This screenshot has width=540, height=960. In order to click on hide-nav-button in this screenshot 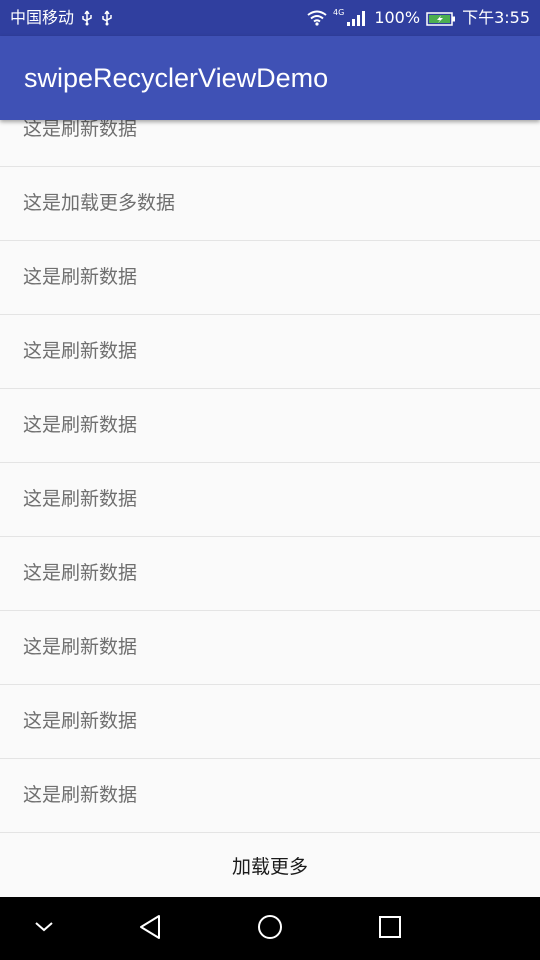, I will do `click(44, 928)`.